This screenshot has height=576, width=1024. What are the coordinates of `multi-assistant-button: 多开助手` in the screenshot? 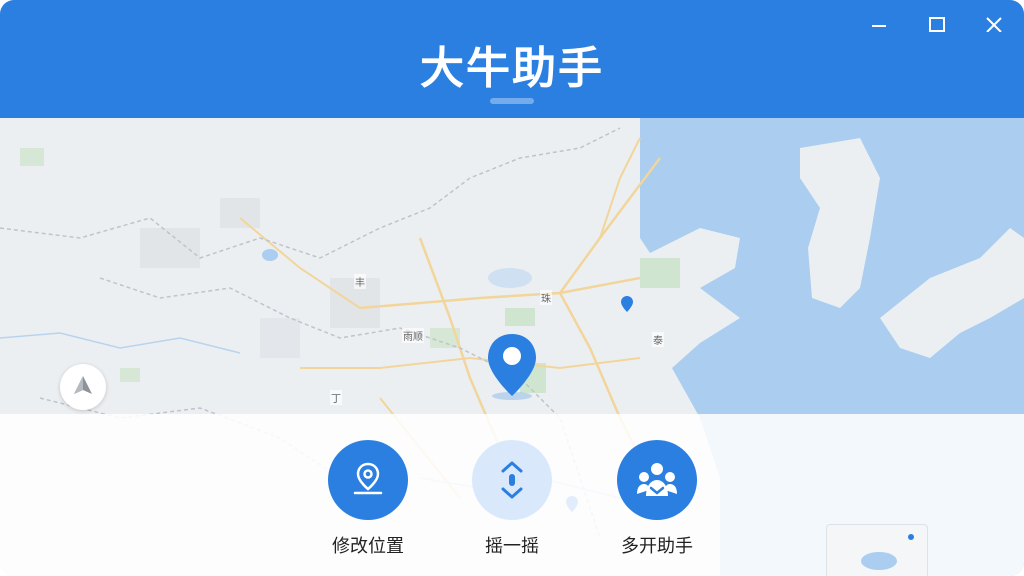 It's located at (657, 499).